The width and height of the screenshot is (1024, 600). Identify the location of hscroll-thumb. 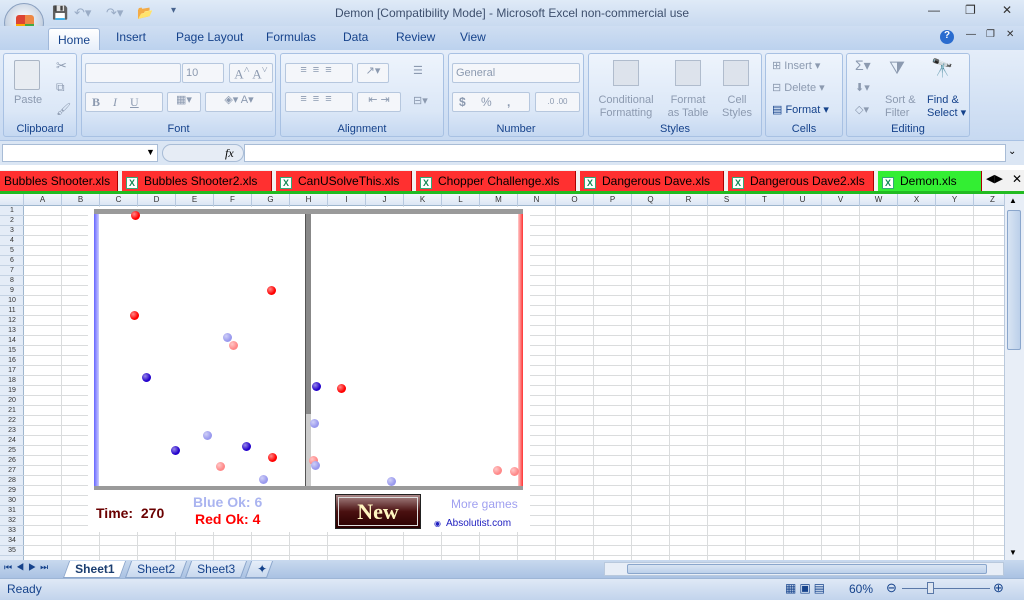
(807, 569).